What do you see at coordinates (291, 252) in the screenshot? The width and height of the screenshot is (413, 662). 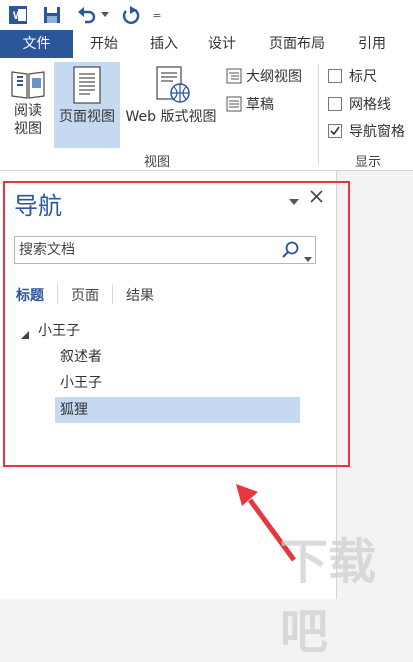 I see `search-icon` at bounding box center [291, 252].